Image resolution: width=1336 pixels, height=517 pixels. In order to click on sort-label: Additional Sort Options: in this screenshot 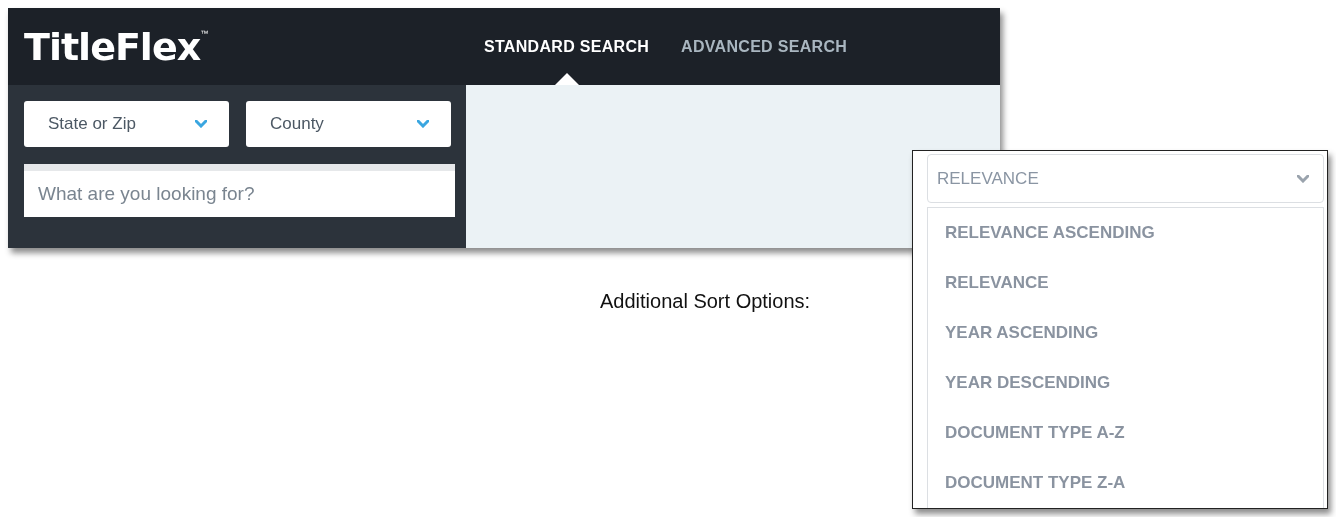, I will do `click(705, 301)`.